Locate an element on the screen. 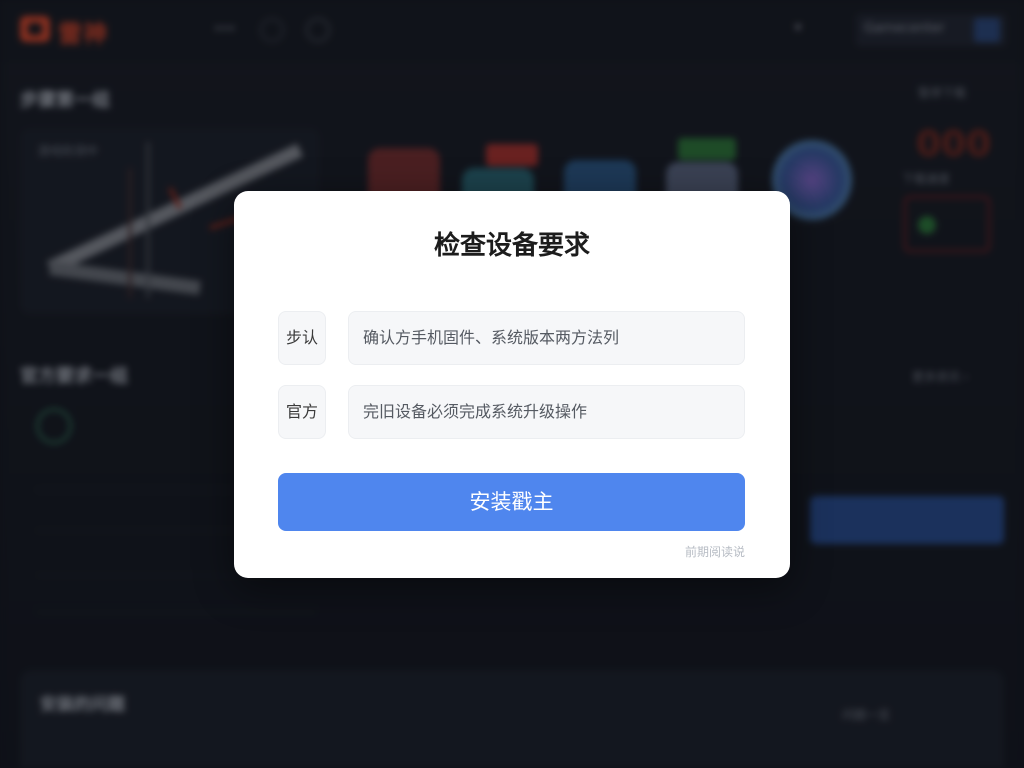  requirement-field-1: 确认方手机固件、系统版本两方法列 is located at coordinates (546, 338).